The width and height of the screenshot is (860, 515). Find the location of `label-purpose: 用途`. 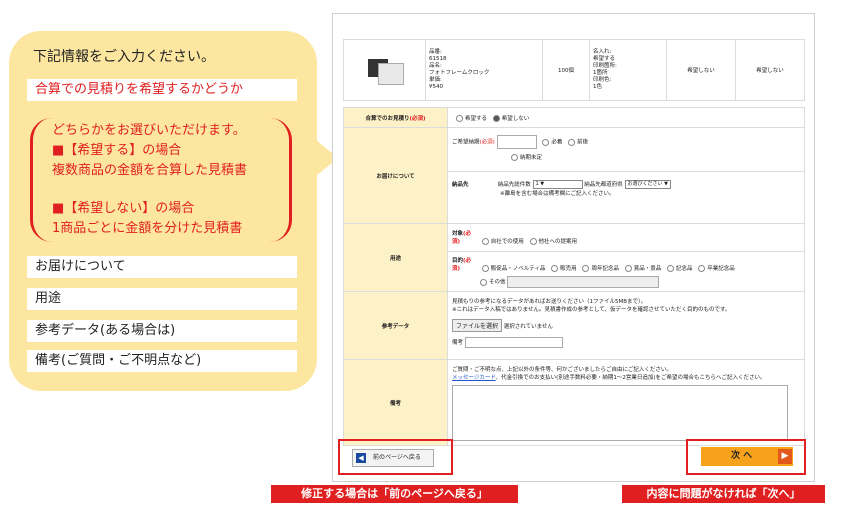

label-purpose: 用途 is located at coordinates (395, 257).